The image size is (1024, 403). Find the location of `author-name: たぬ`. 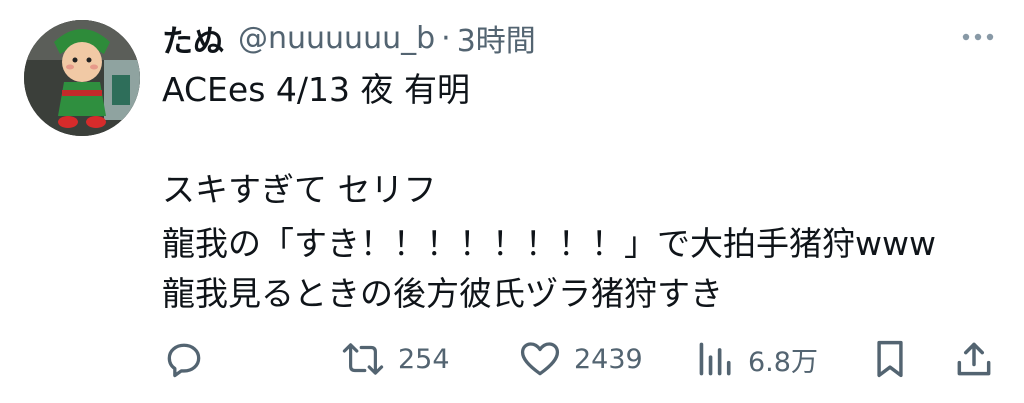

author-name: たぬ is located at coordinates (193, 38).